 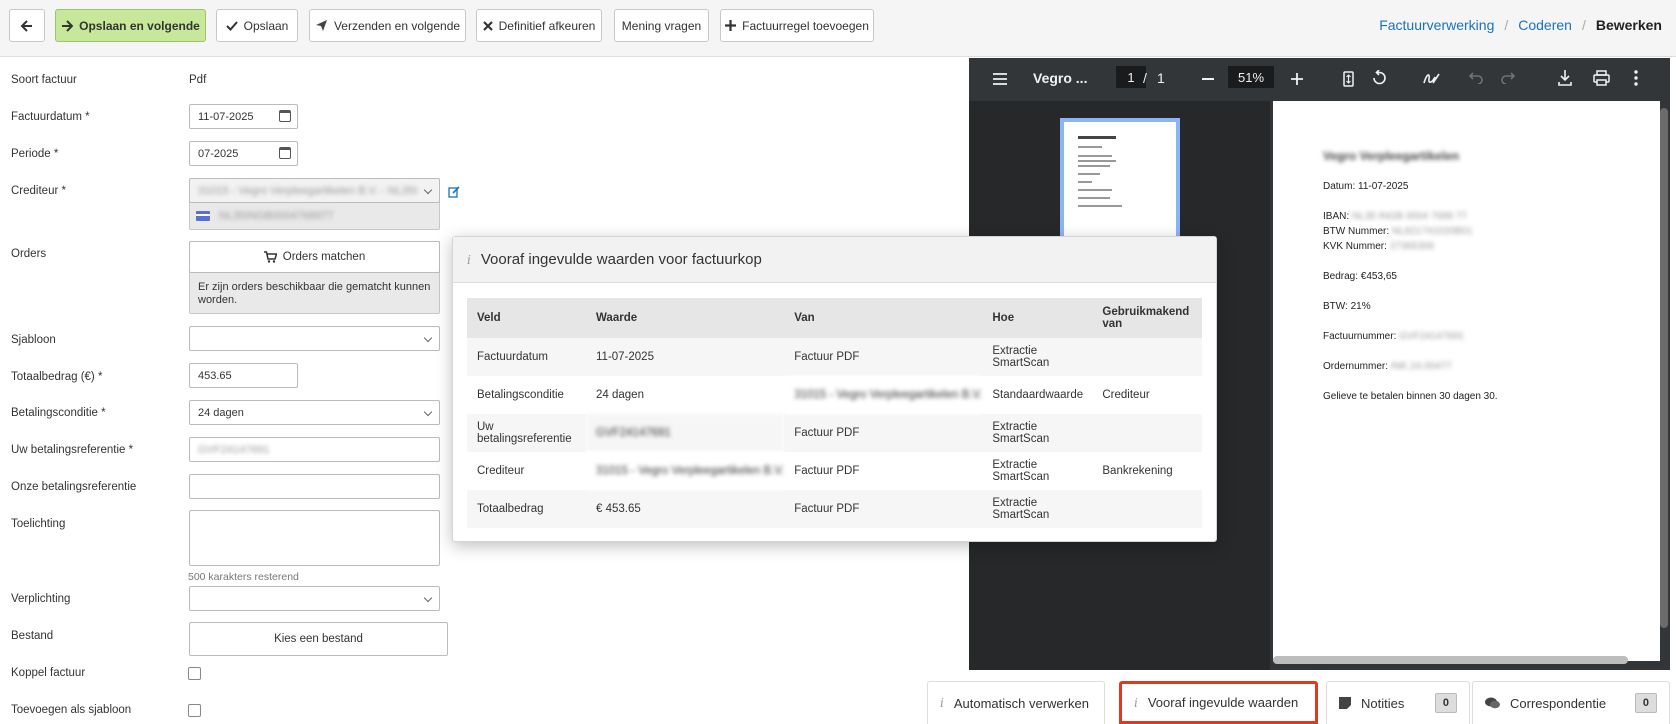 What do you see at coordinates (198, 80) in the screenshot?
I see `invoice-type-value: Pdf` at bounding box center [198, 80].